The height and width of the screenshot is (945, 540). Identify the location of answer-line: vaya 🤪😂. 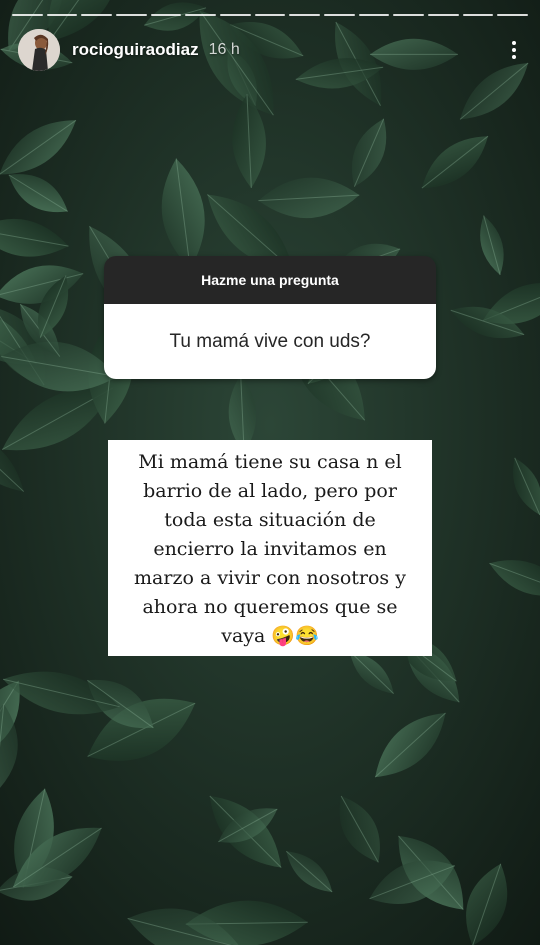
(270, 636).